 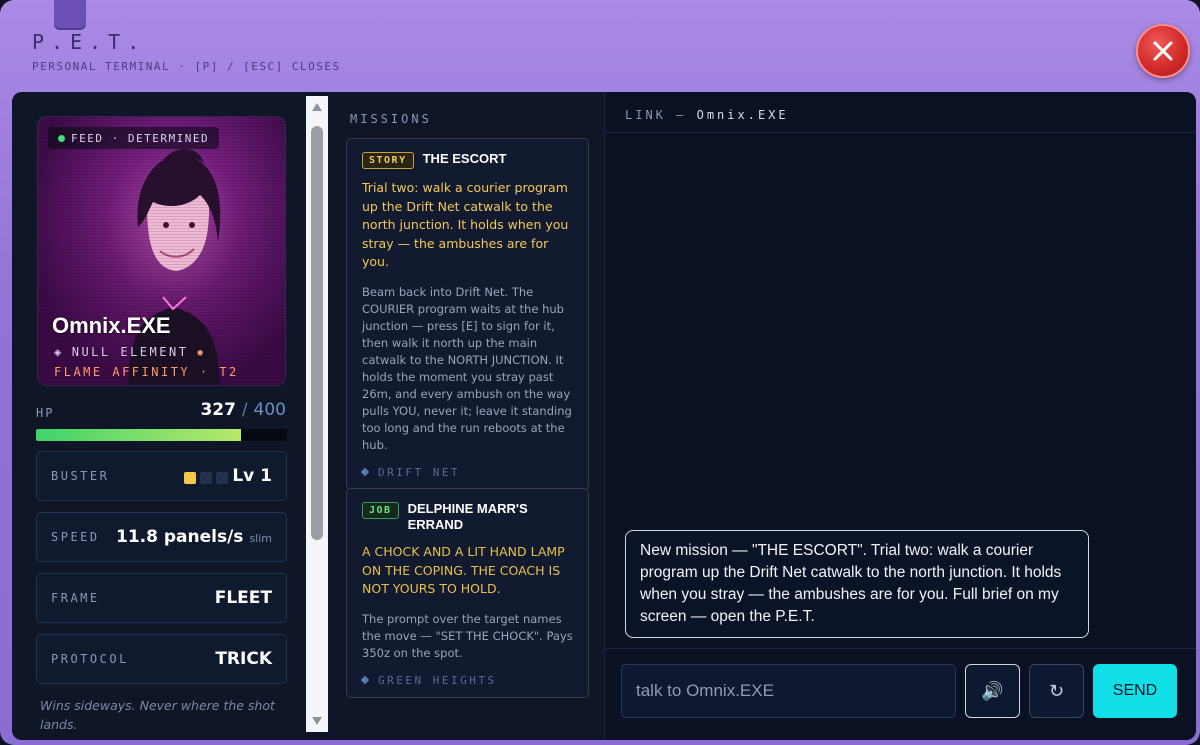 What do you see at coordinates (140, 138) in the screenshot?
I see `feed-status-text: FEED · DETERMINED` at bounding box center [140, 138].